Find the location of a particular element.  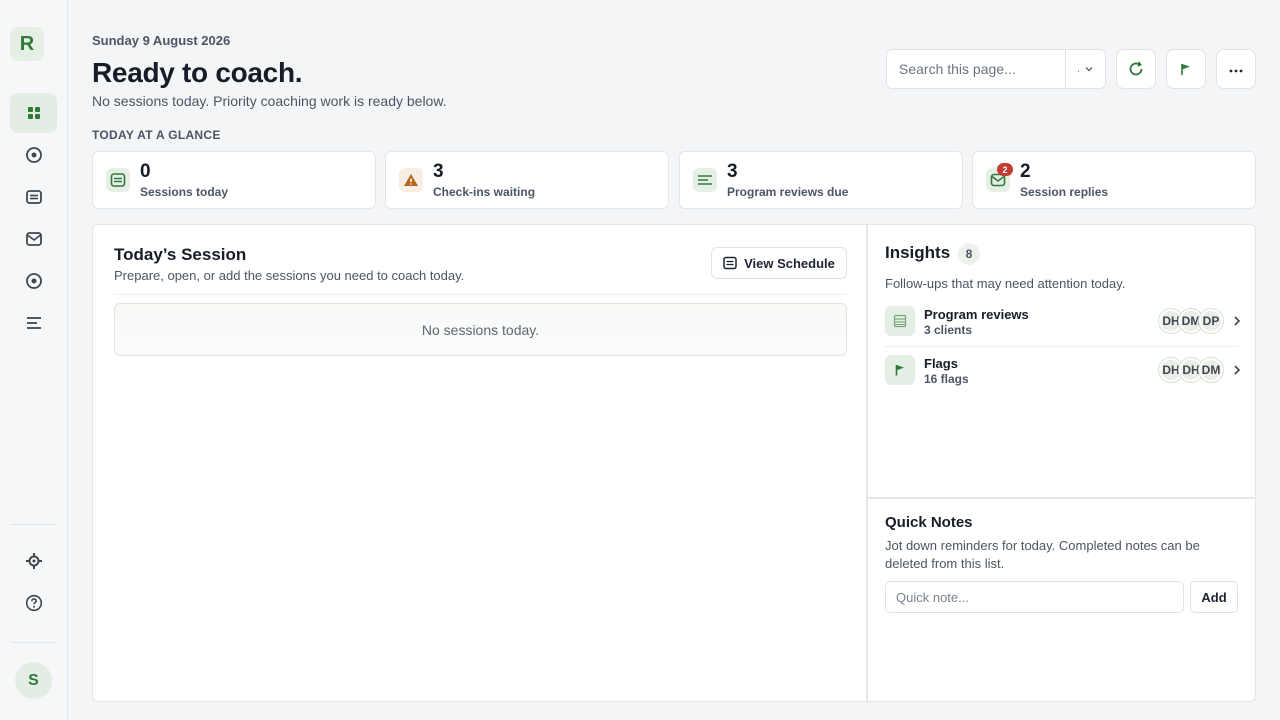

page-title: Ready to coach. is located at coordinates (197, 72).